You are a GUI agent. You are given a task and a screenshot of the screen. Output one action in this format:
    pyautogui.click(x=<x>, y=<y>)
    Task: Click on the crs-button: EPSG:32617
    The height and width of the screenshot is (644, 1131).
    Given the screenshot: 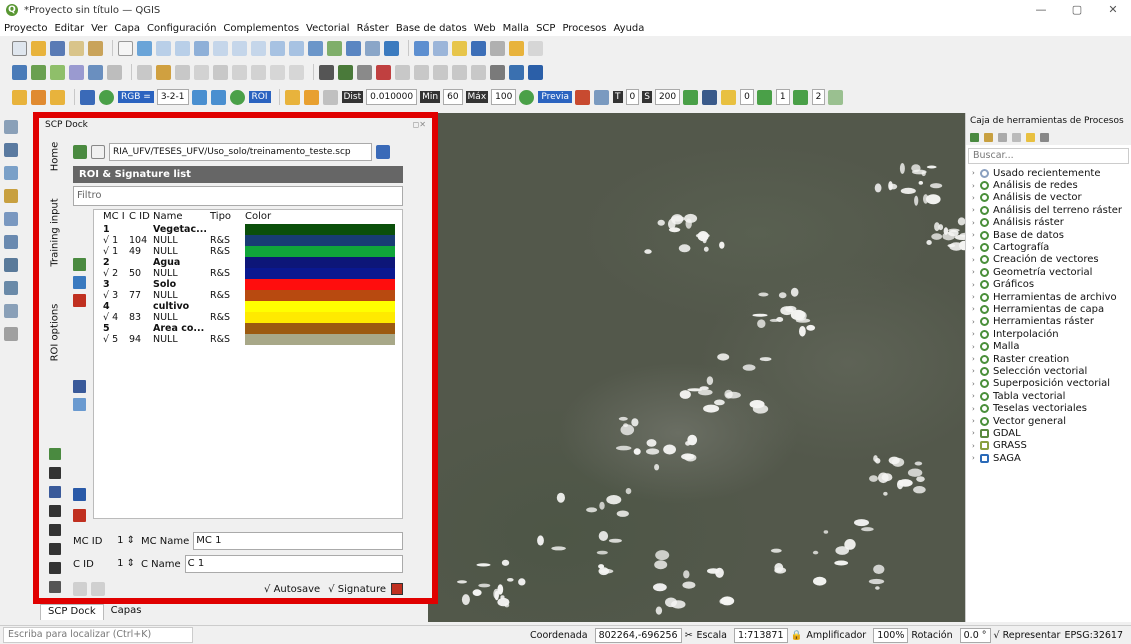 What is the action you would take?
    pyautogui.click(x=1093, y=635)
    